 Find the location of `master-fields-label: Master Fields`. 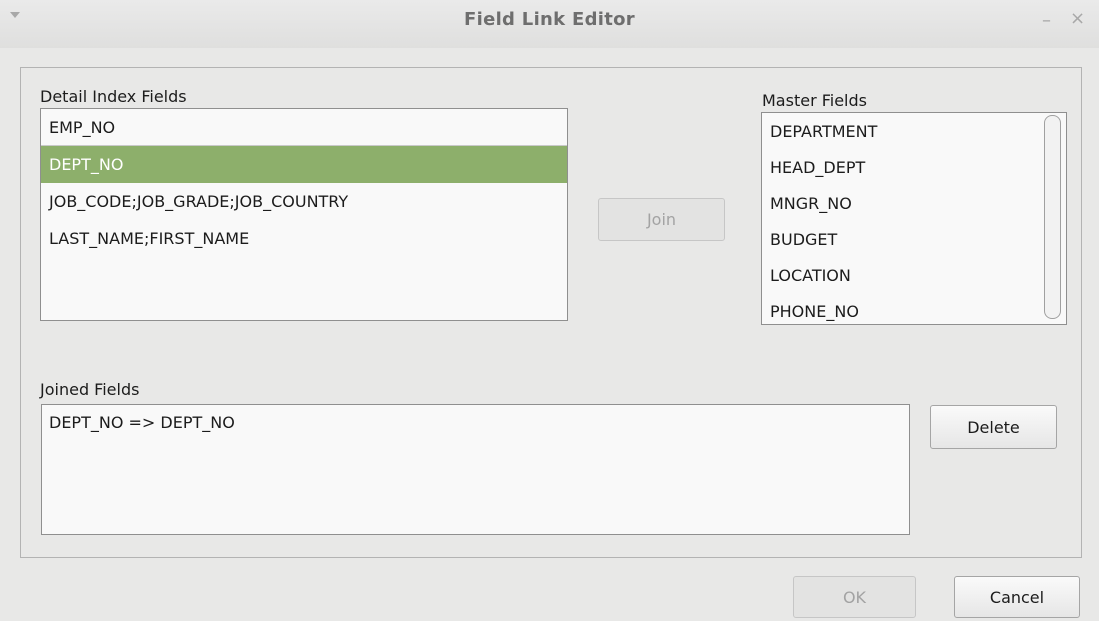

master-fields-label: Master Fields is located at coordinates (814, 100).